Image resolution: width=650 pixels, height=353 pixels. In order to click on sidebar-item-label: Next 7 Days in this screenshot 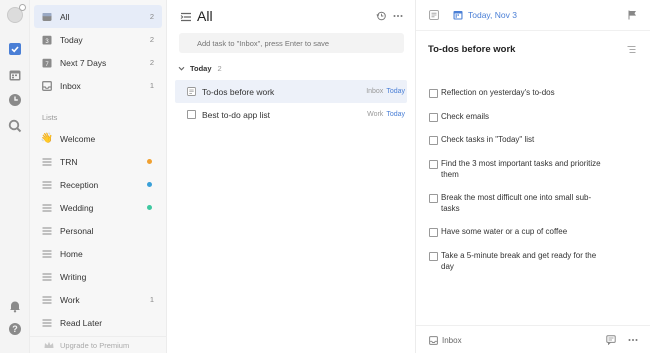, I will do `click(83, 62)`.